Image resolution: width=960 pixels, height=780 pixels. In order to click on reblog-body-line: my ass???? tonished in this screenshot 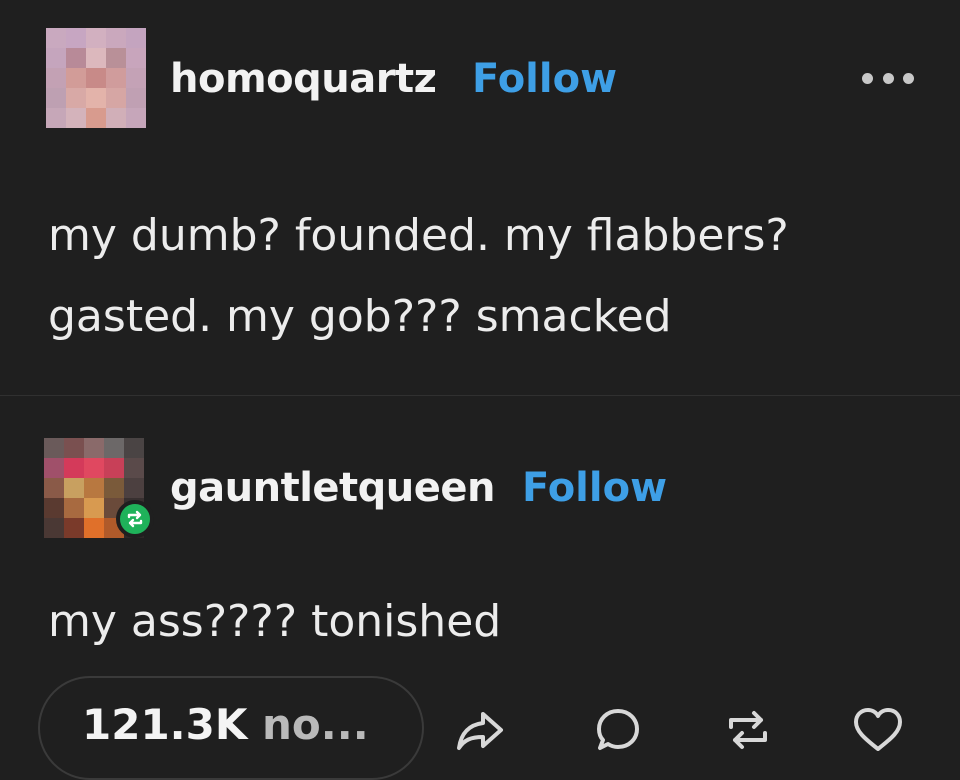, I will do `click(275, 621)`.